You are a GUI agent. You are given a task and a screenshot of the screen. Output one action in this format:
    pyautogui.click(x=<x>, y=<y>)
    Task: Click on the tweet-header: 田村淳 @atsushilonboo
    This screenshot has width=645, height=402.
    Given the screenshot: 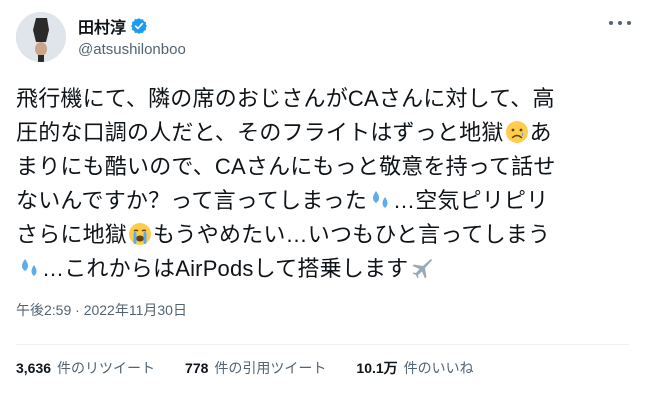 What is the action you would take?
    pyautogui.click(x=323, y=38)
    